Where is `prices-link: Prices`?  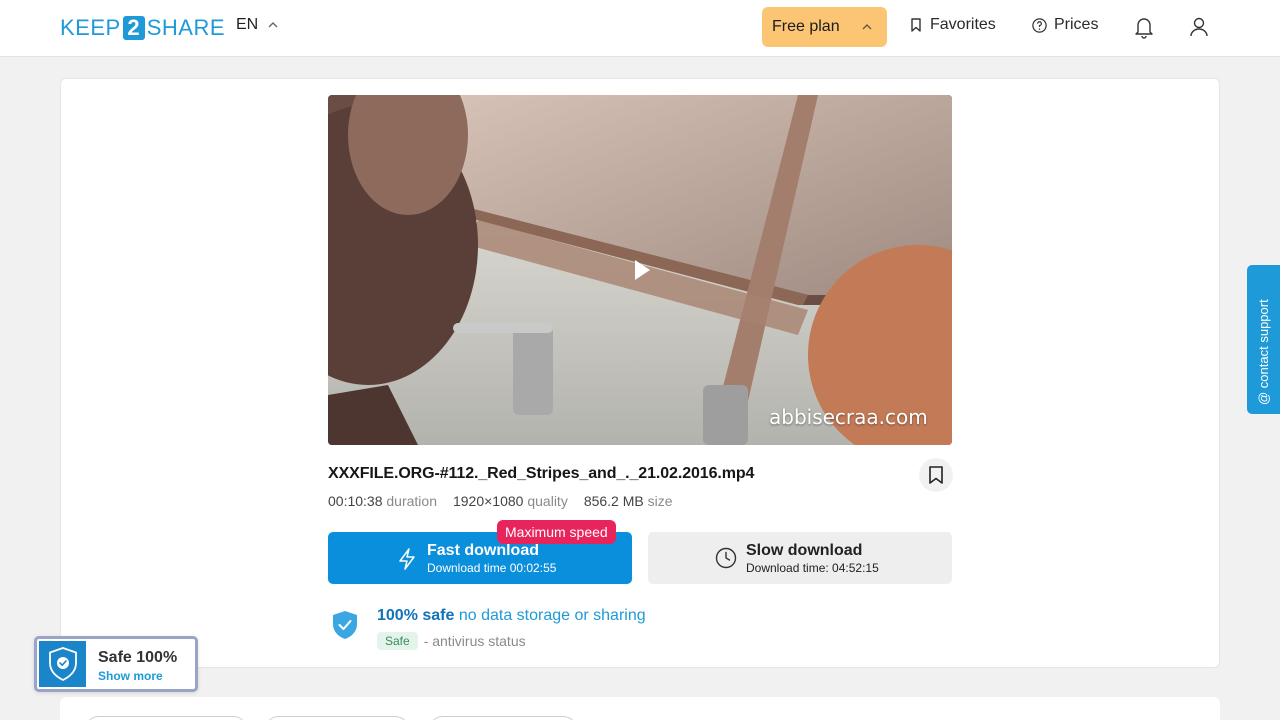
prices-link: Prices is located at coordinates (1064, 25).